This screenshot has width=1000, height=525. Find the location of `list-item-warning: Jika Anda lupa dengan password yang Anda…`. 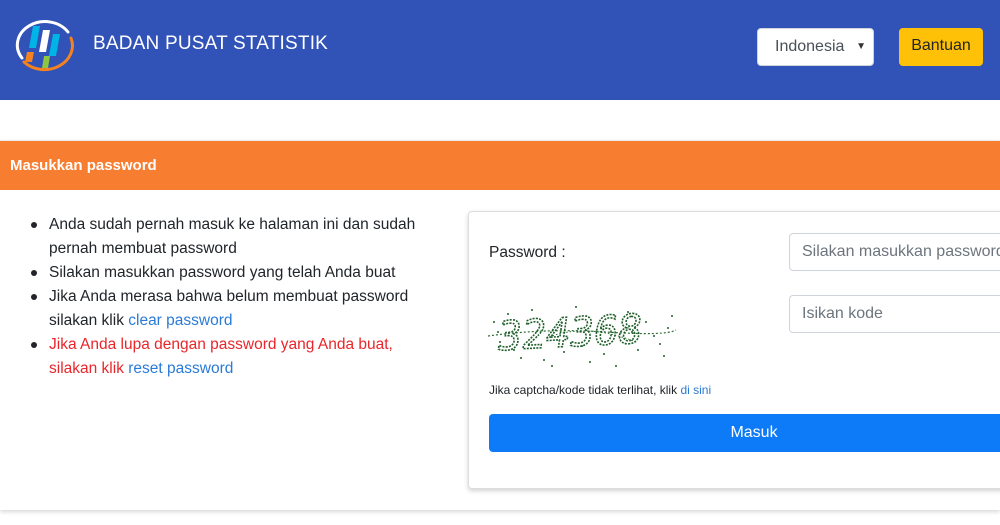

list-item-warning: Jika Anda lupa dengan password yang Anda… is located at coordinates (233, 357).